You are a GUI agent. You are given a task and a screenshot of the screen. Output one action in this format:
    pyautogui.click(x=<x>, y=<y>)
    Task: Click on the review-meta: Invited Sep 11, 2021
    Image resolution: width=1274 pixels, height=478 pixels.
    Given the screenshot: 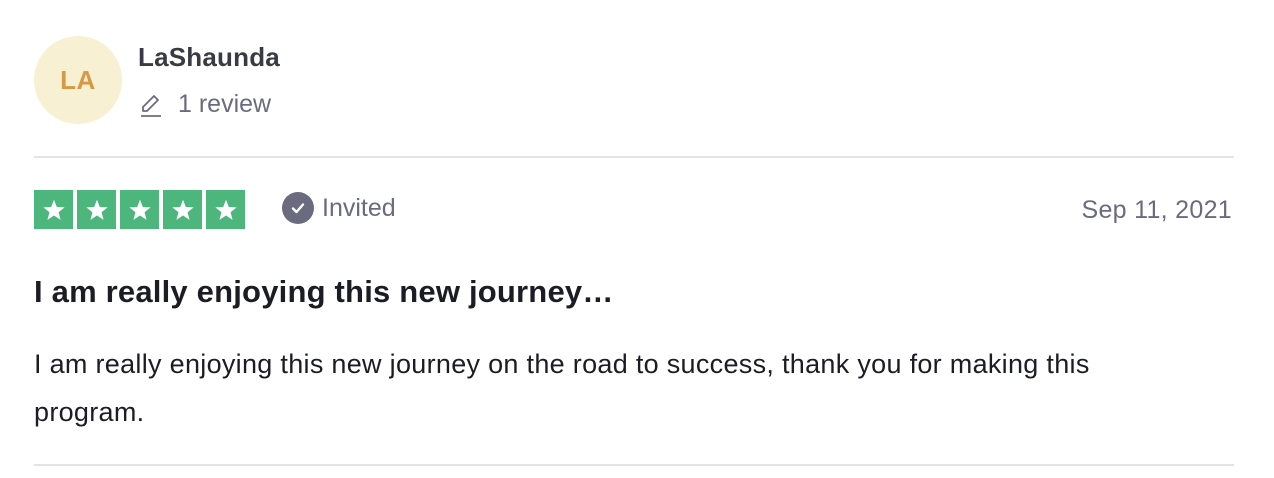 What is the action you would take?
    pyautogui.click(x=634, y=210)
    